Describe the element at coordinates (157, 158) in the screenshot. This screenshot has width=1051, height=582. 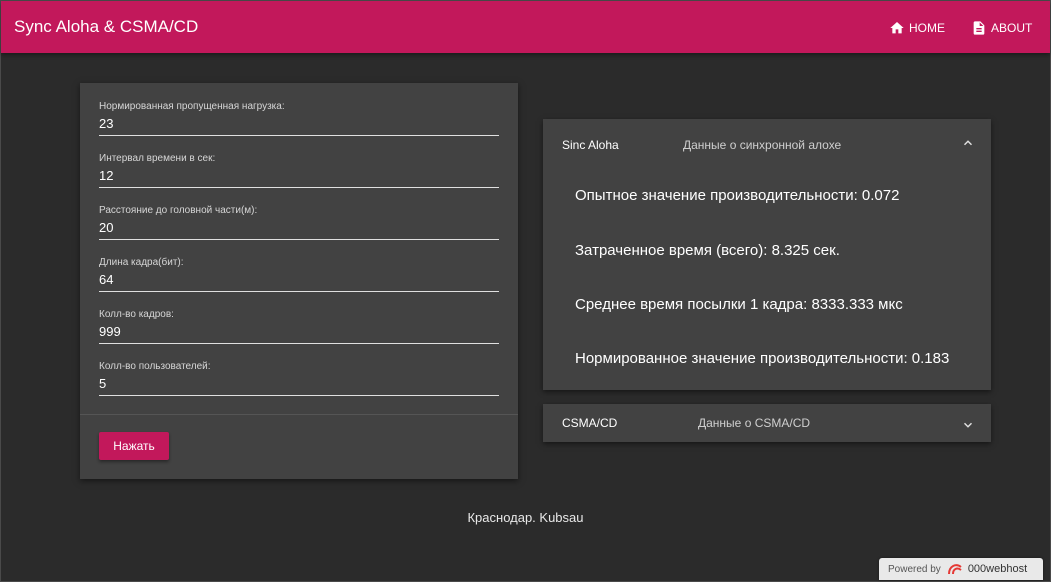
I see `field-label: Интервал времени в сек:` at that location.